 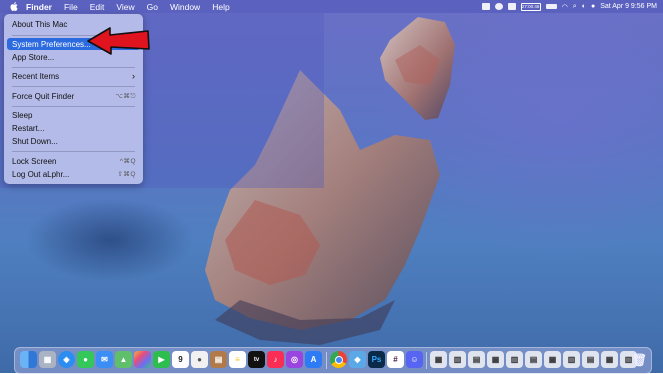 I want to click on slack-icon: #, so click(x=395, y=359).